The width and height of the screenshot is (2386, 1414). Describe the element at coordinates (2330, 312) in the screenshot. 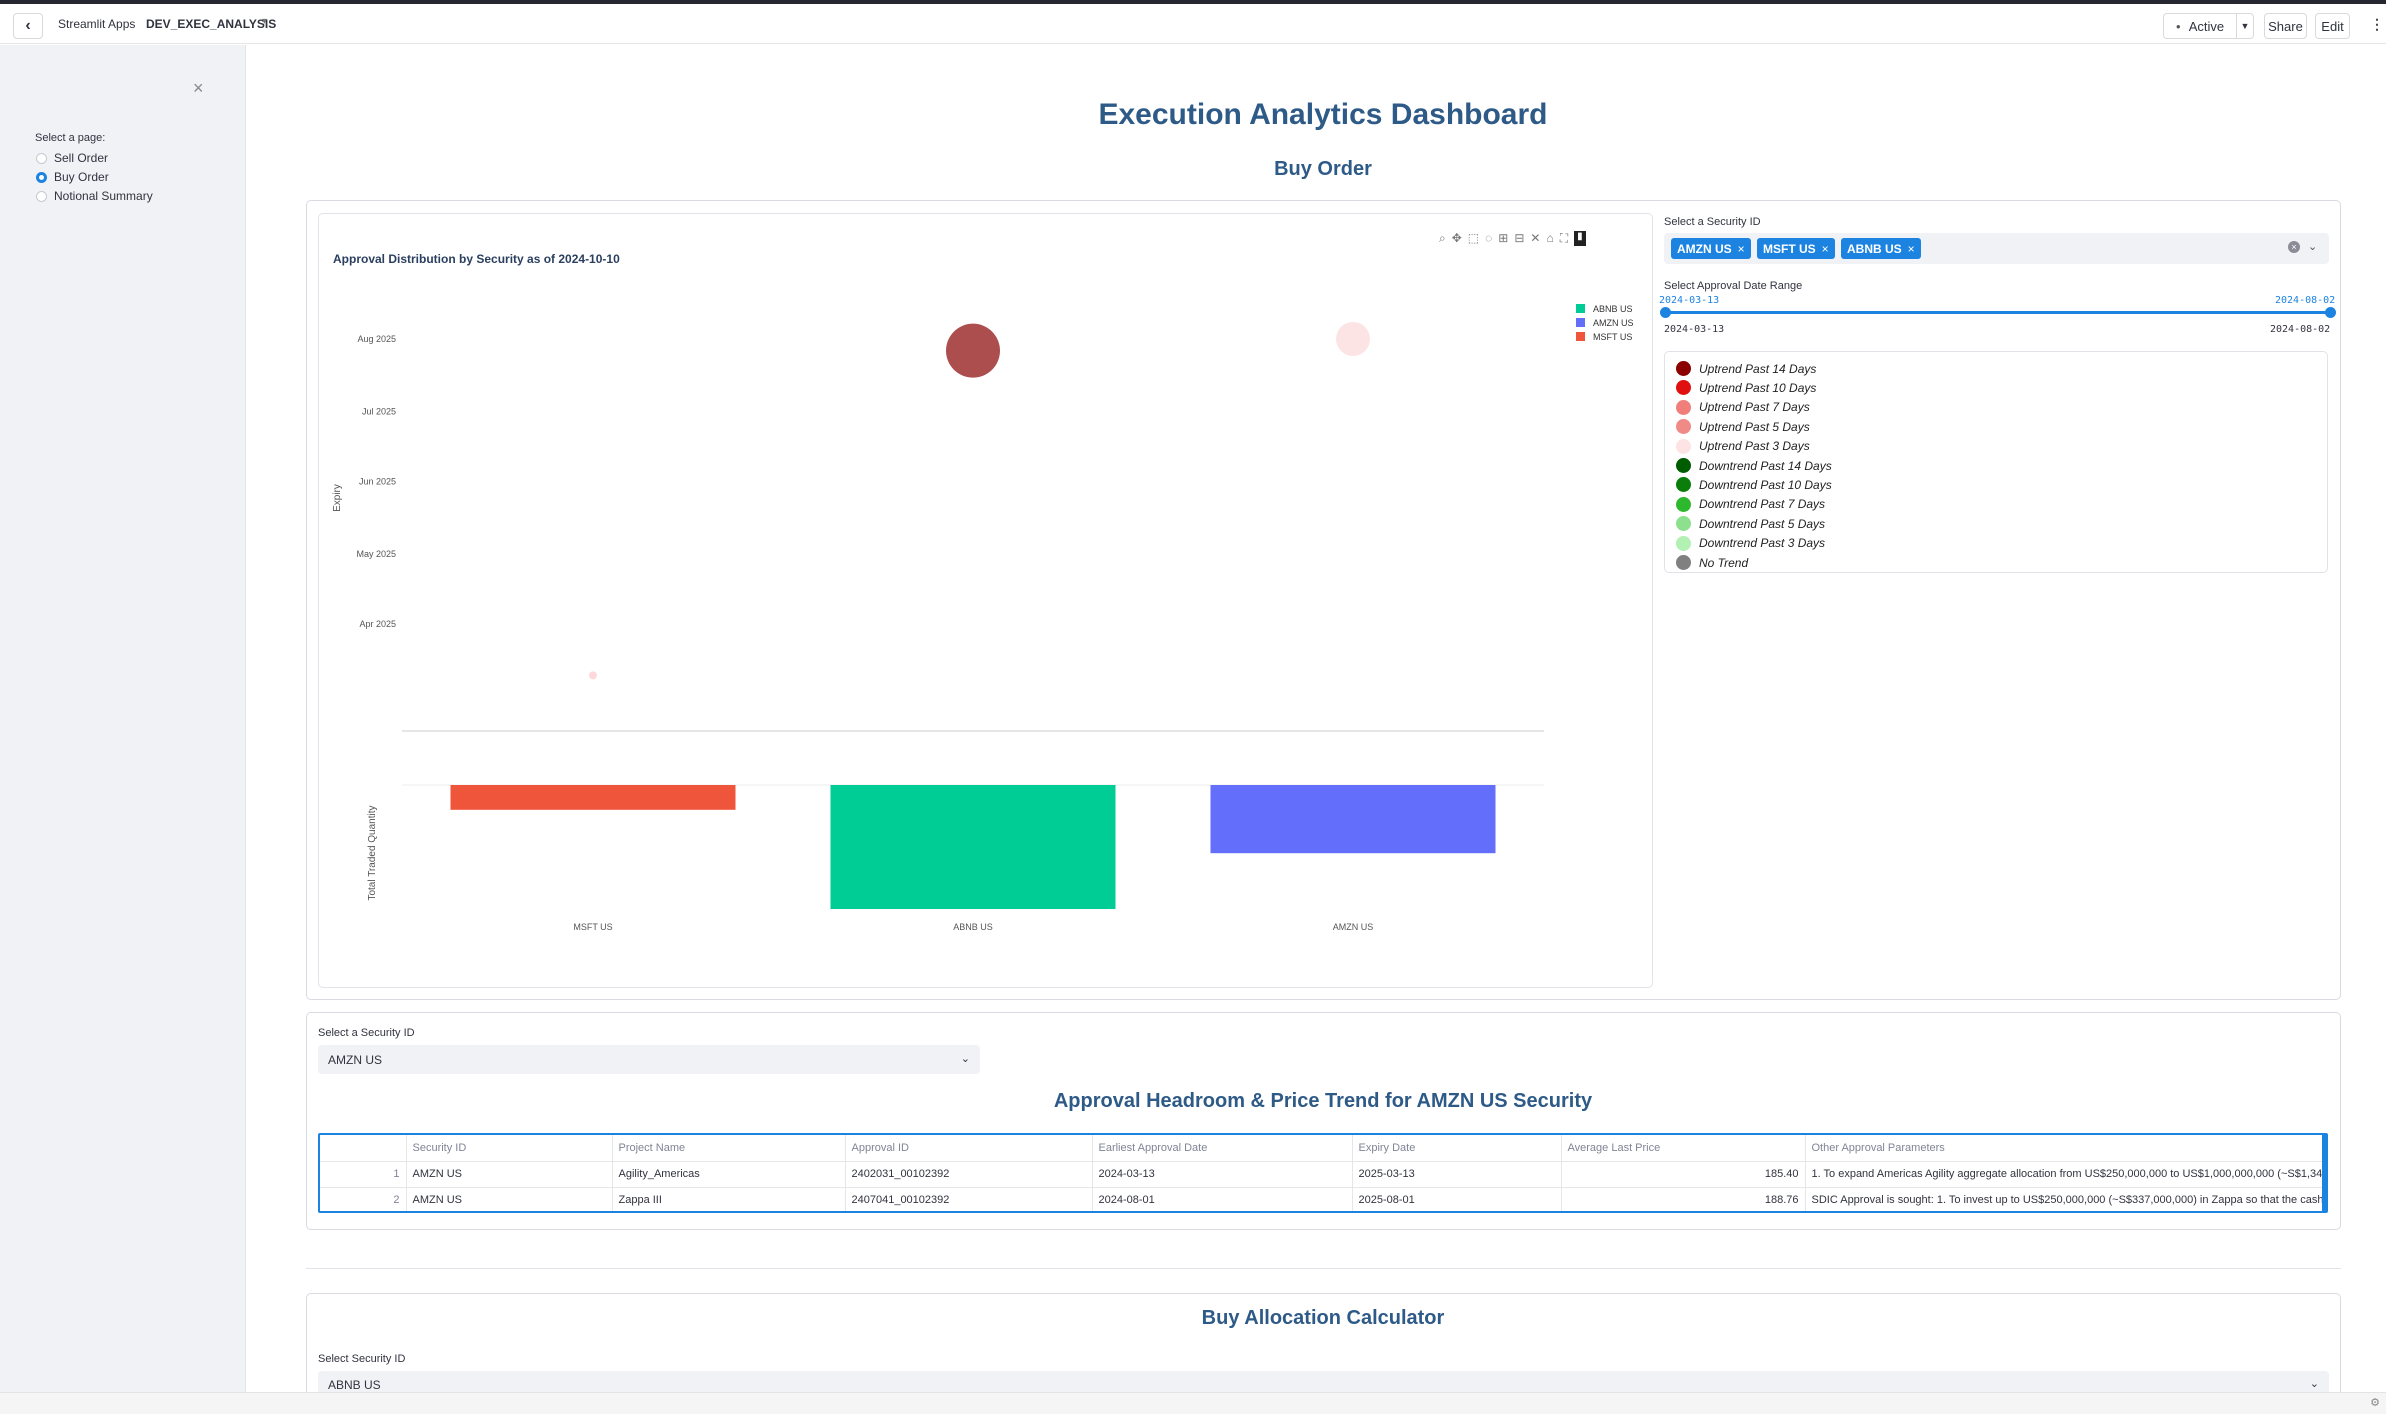

I see `slider-end-handle` at that location.